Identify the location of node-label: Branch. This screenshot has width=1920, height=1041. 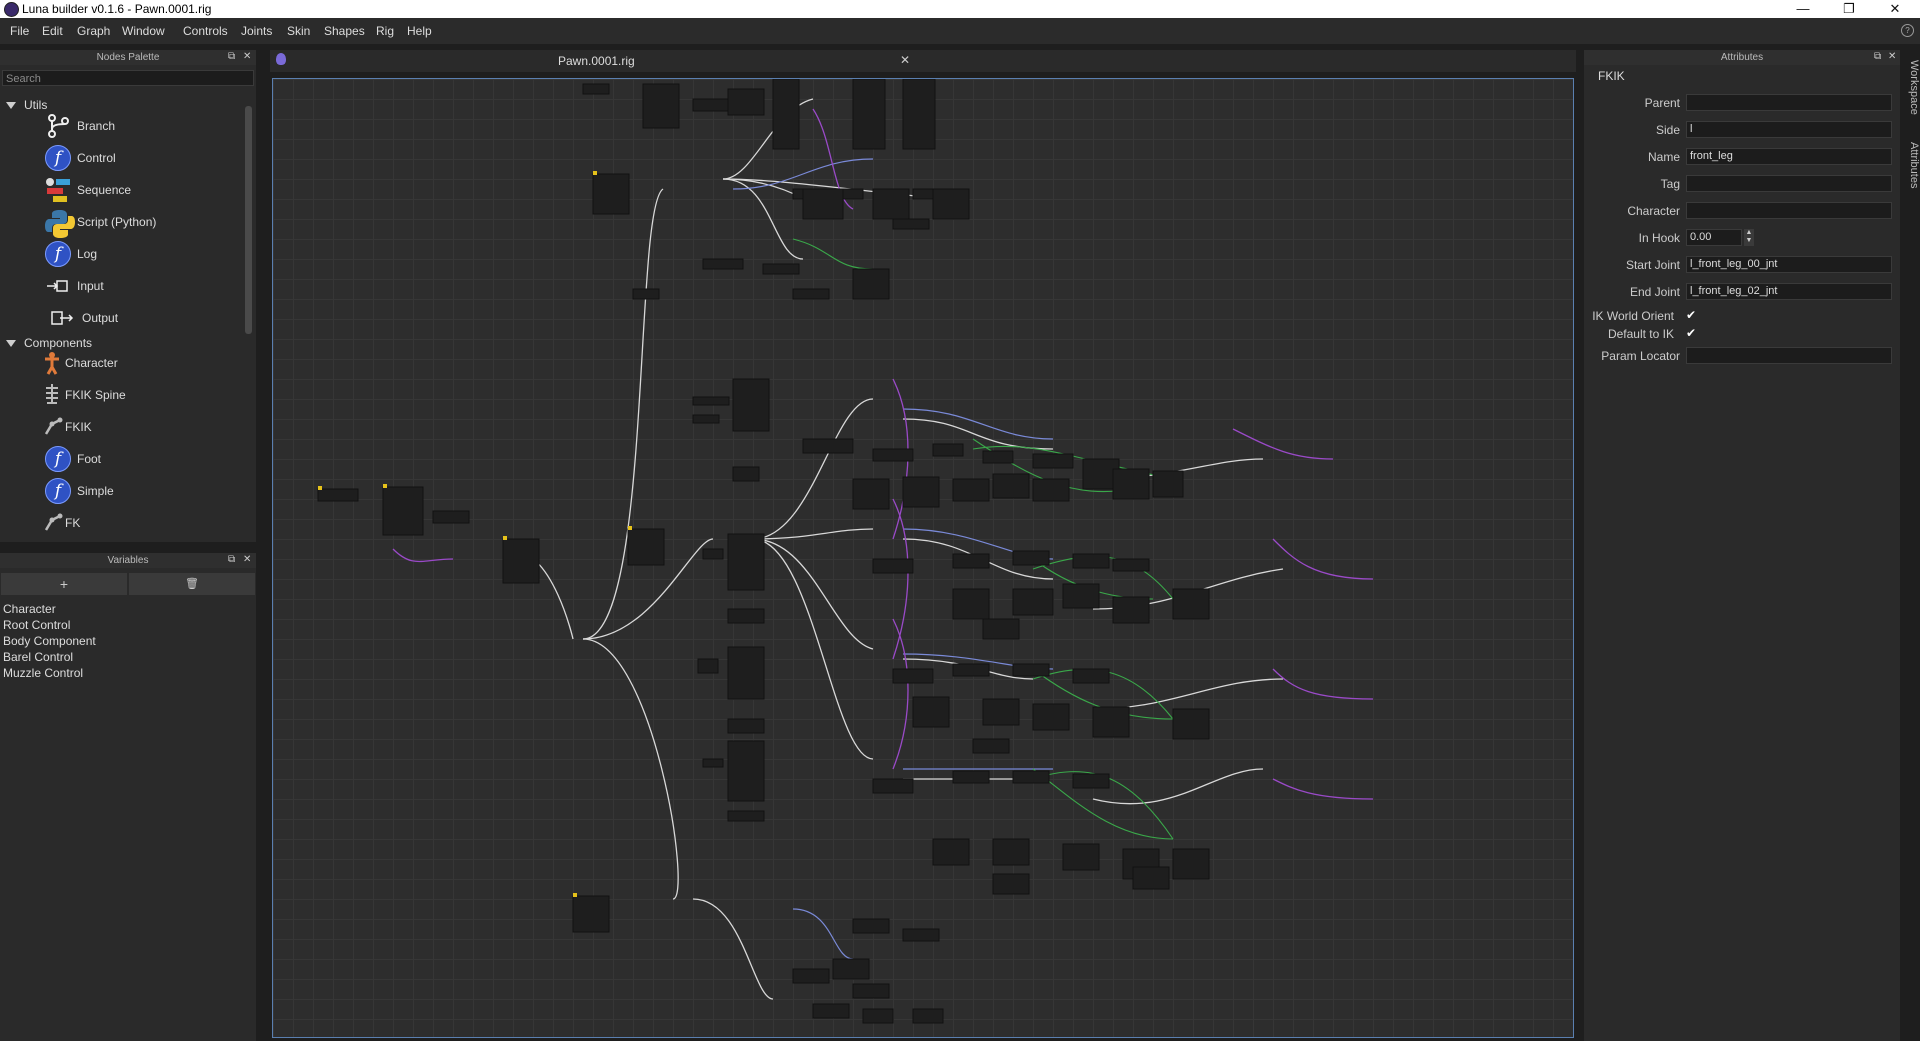
(96, 126).